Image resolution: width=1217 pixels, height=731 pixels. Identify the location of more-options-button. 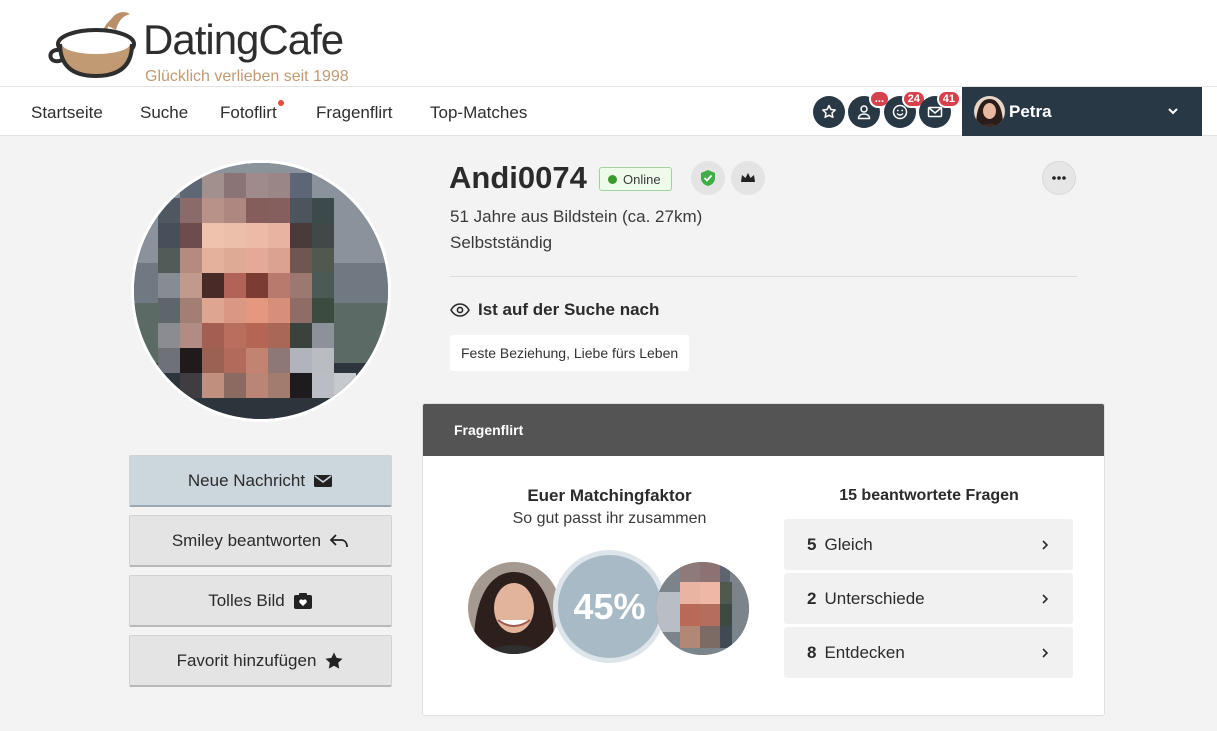
(1059, 178).